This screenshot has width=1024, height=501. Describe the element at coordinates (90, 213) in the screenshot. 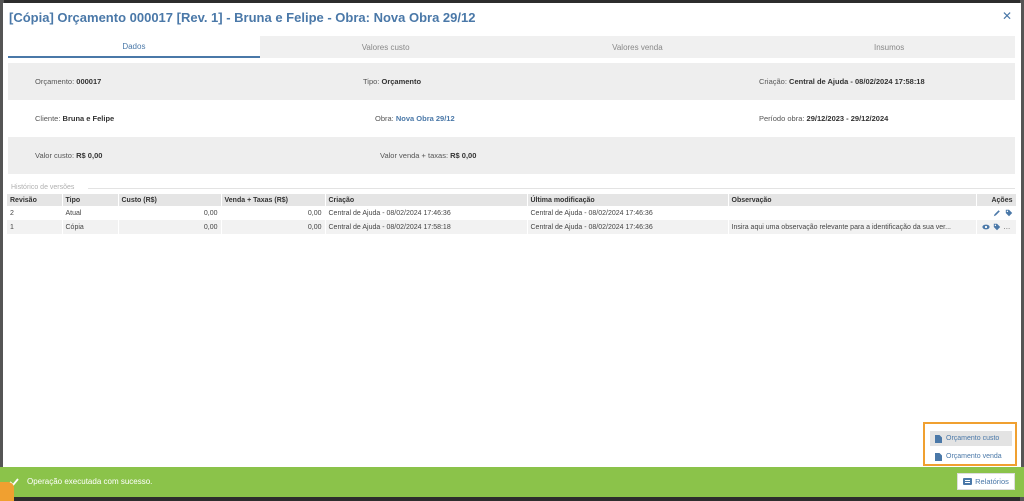

I see `cell-tipo: Atual` at that location.